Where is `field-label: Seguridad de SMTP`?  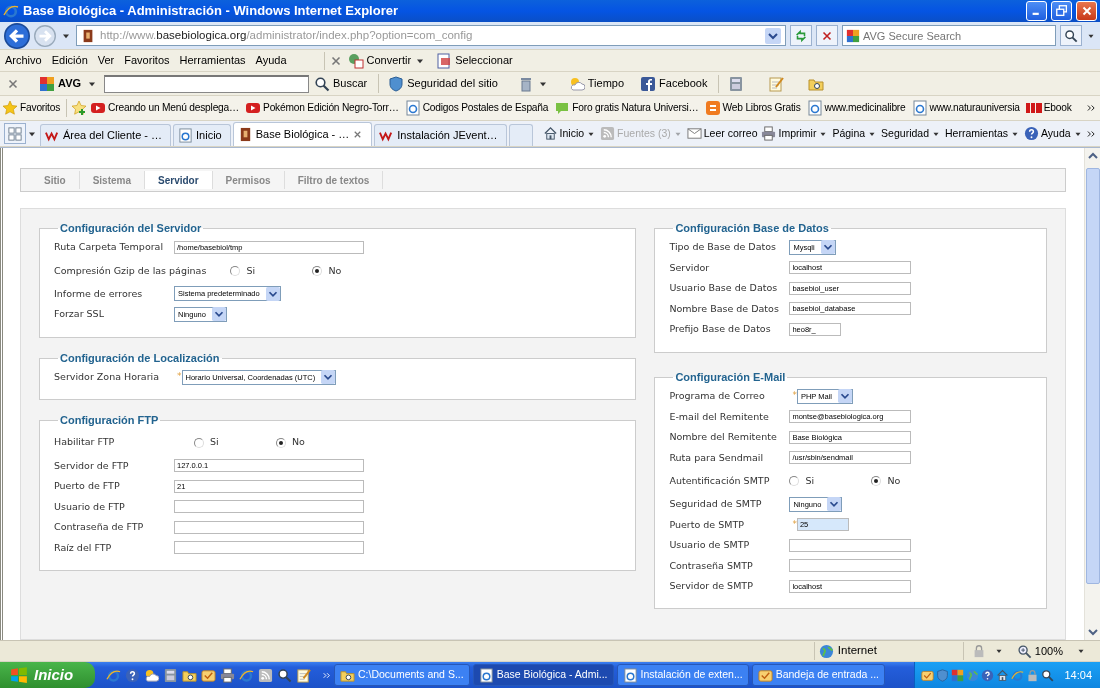 field-label: Seguridad de SMTP is located at coordinates (716, 504).